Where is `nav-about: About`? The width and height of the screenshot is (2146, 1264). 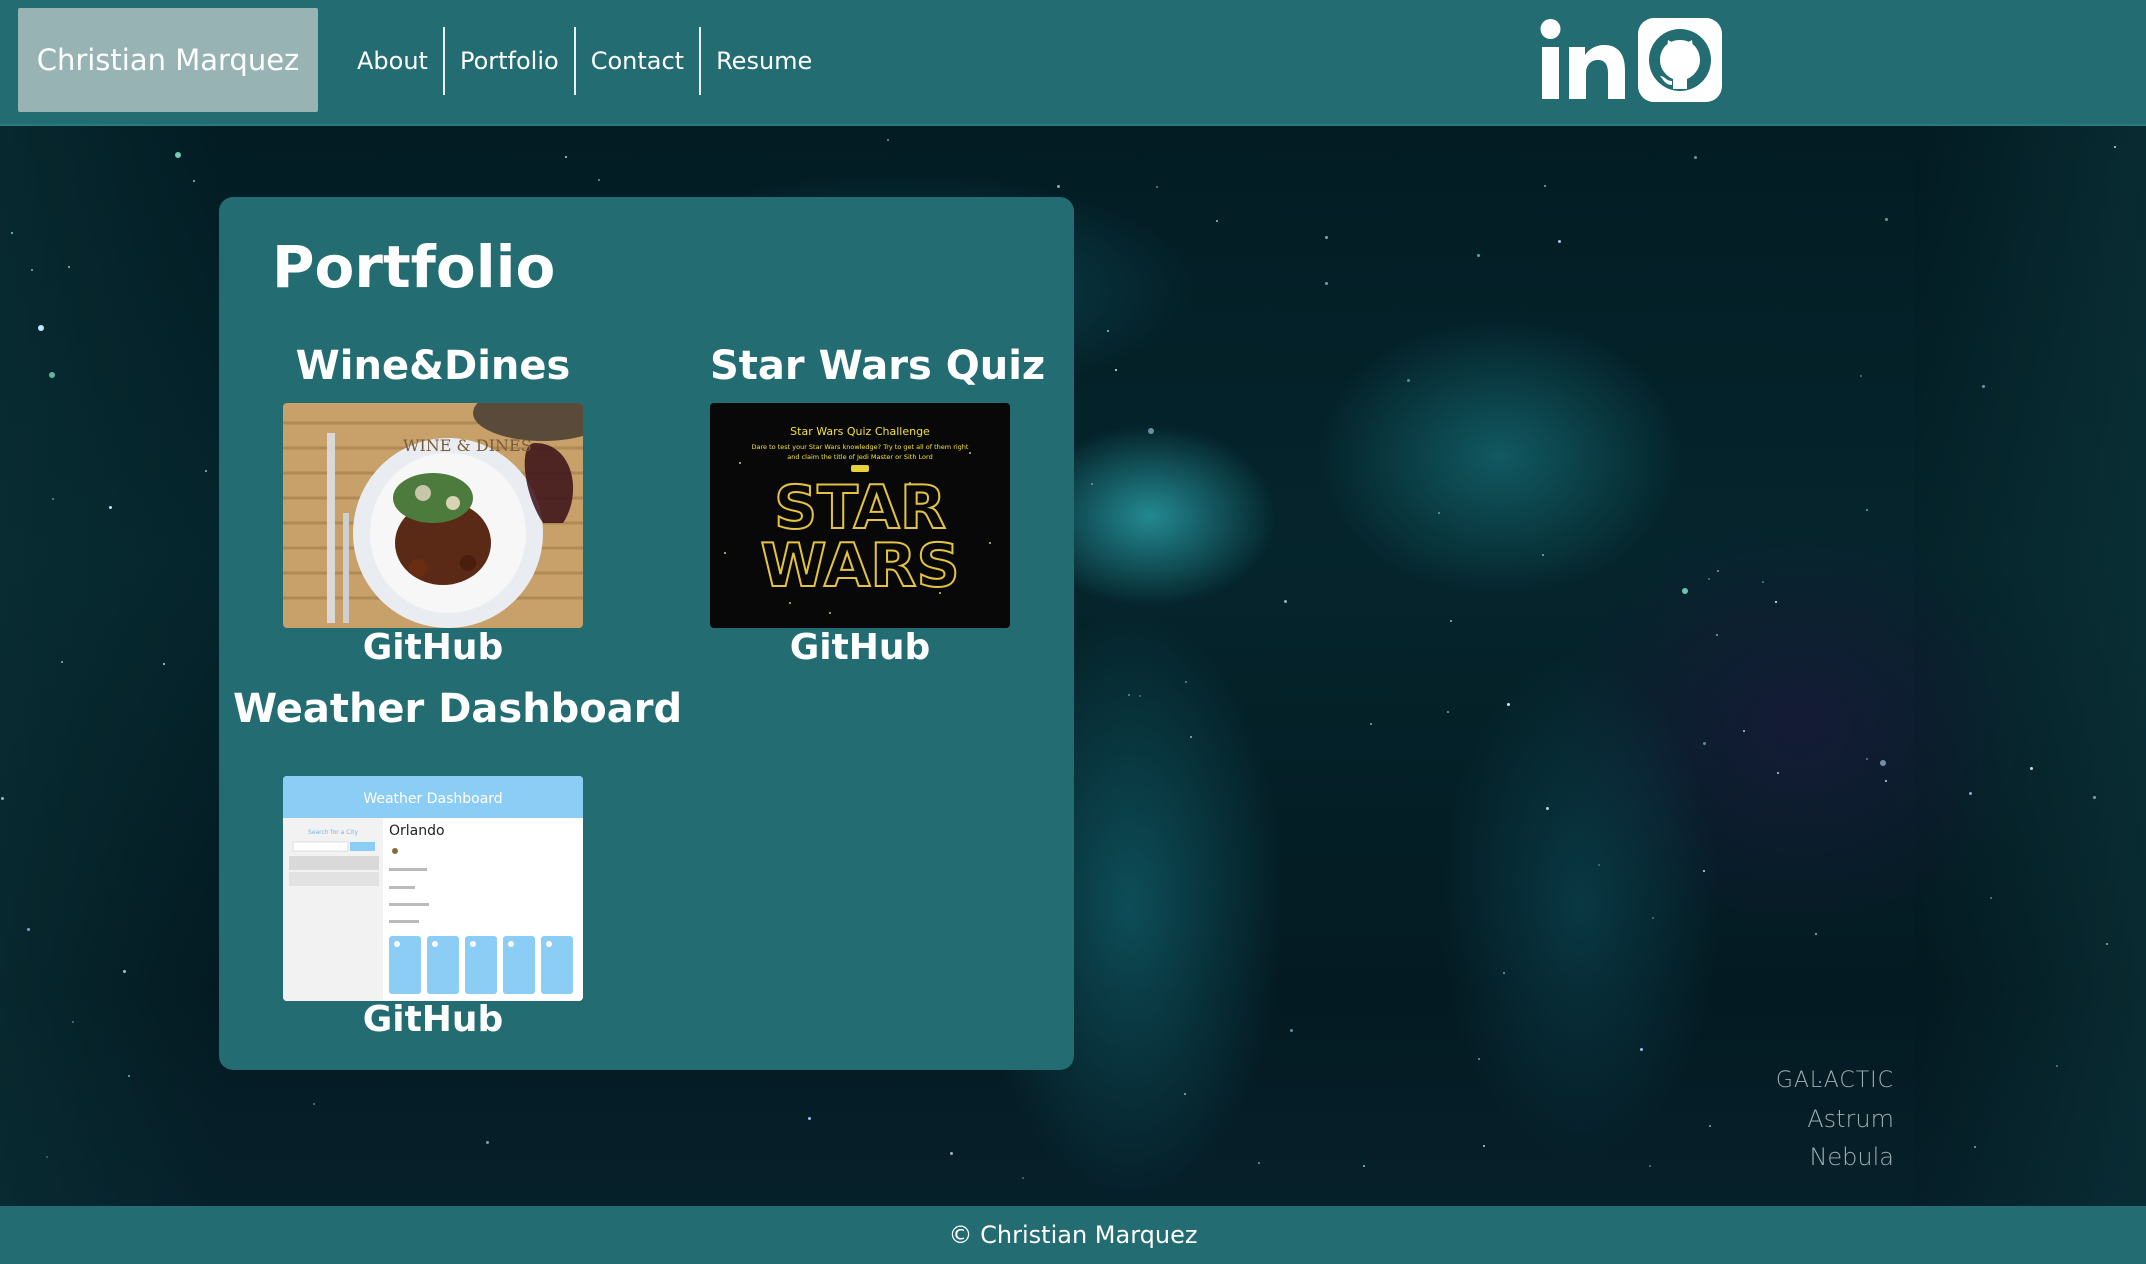
nav-about: About is located at coordinates (393, 61).